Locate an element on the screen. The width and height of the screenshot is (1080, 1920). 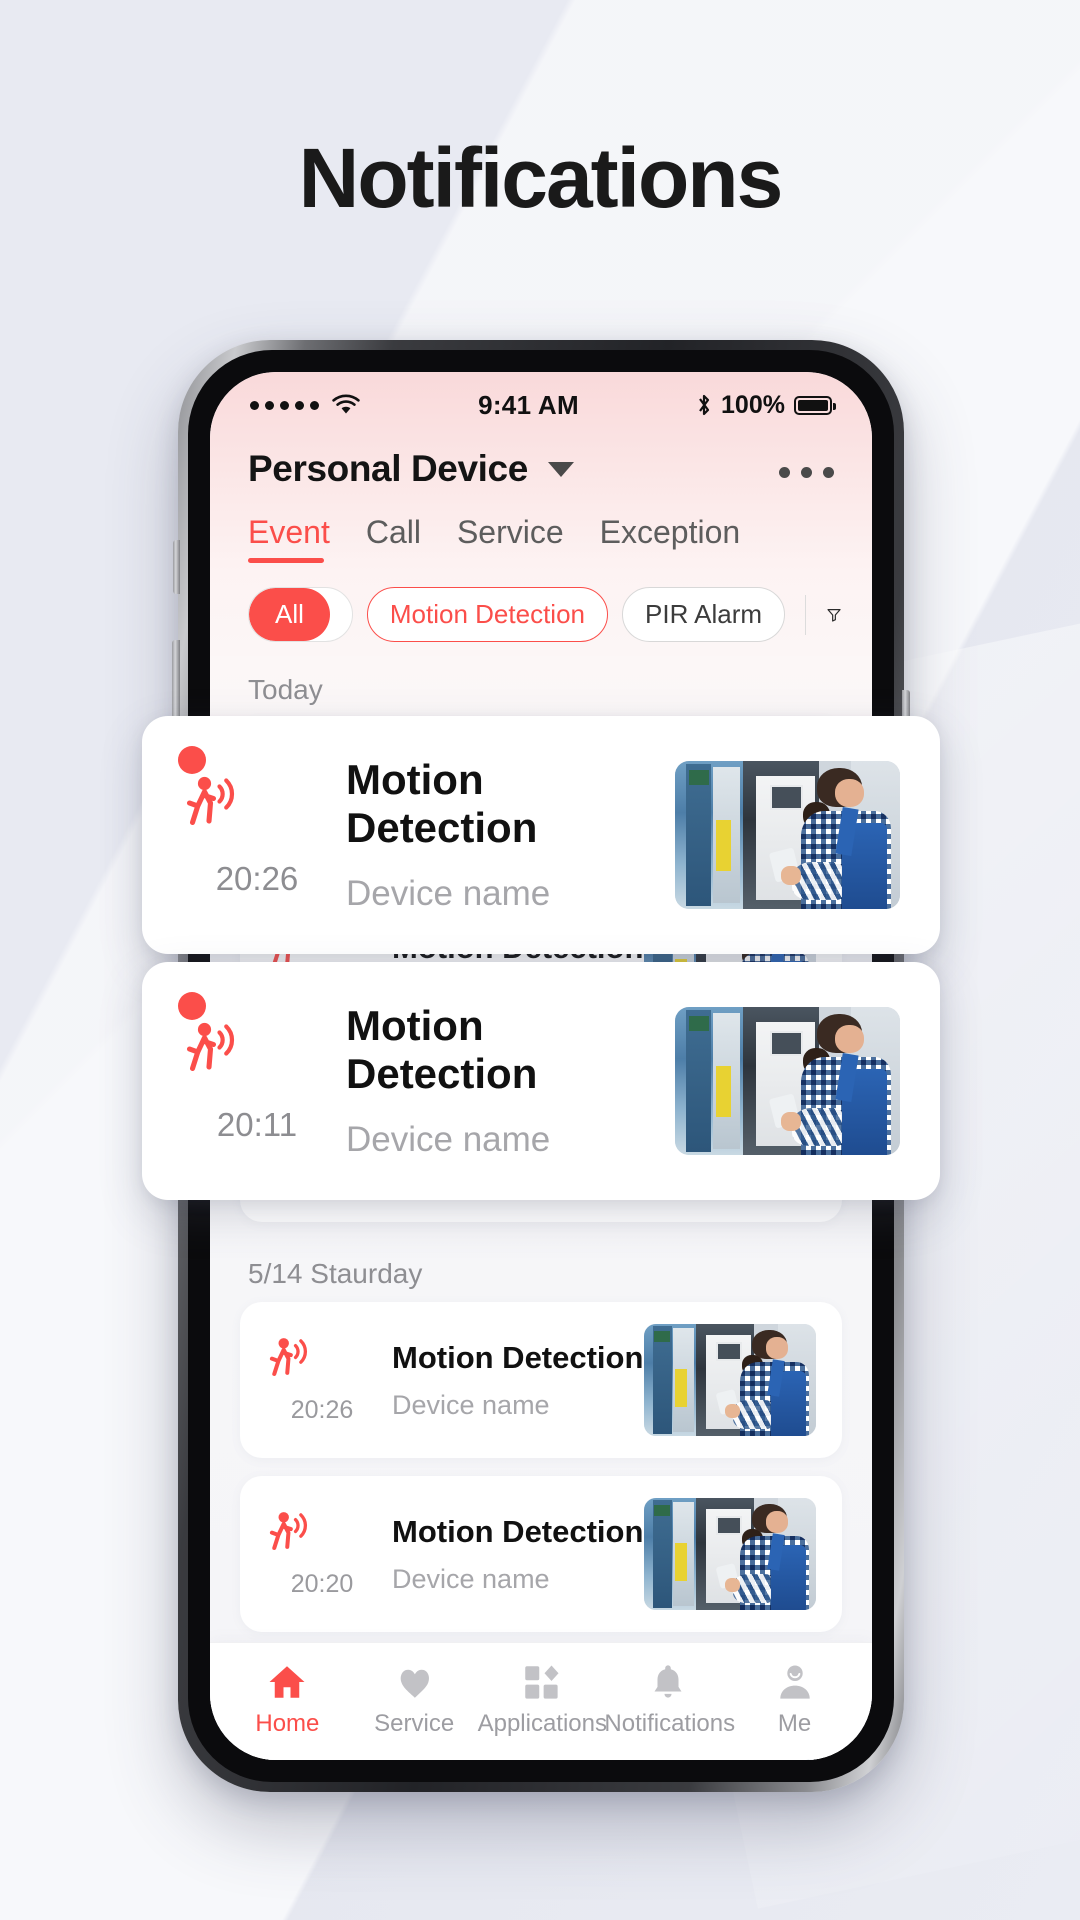
filter-chip-bar: All Unread Motion Detection PIR Alarm is located at coordinates (541, 613).